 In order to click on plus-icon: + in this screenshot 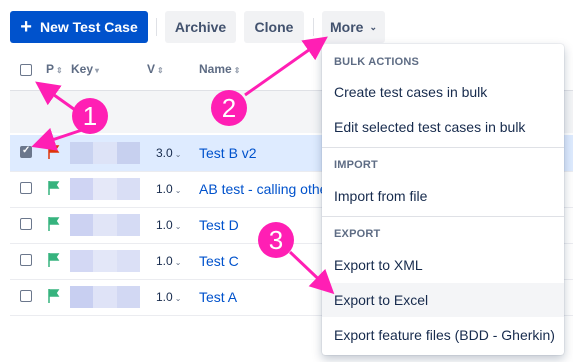, I will do `click(26, 27)`.